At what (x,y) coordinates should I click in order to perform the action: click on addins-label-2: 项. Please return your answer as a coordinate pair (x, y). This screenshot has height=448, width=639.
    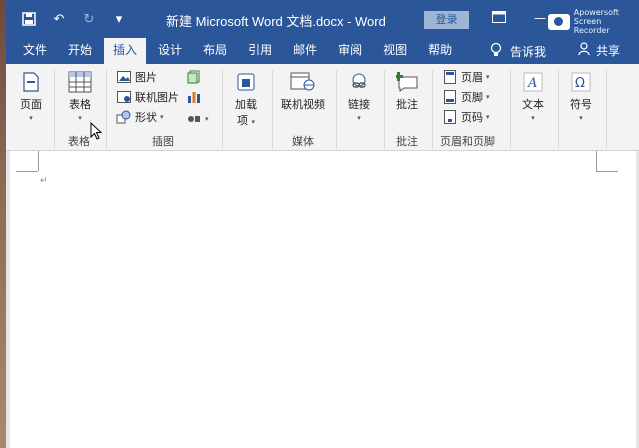
    Looking at the image, I should click on (242, 120).